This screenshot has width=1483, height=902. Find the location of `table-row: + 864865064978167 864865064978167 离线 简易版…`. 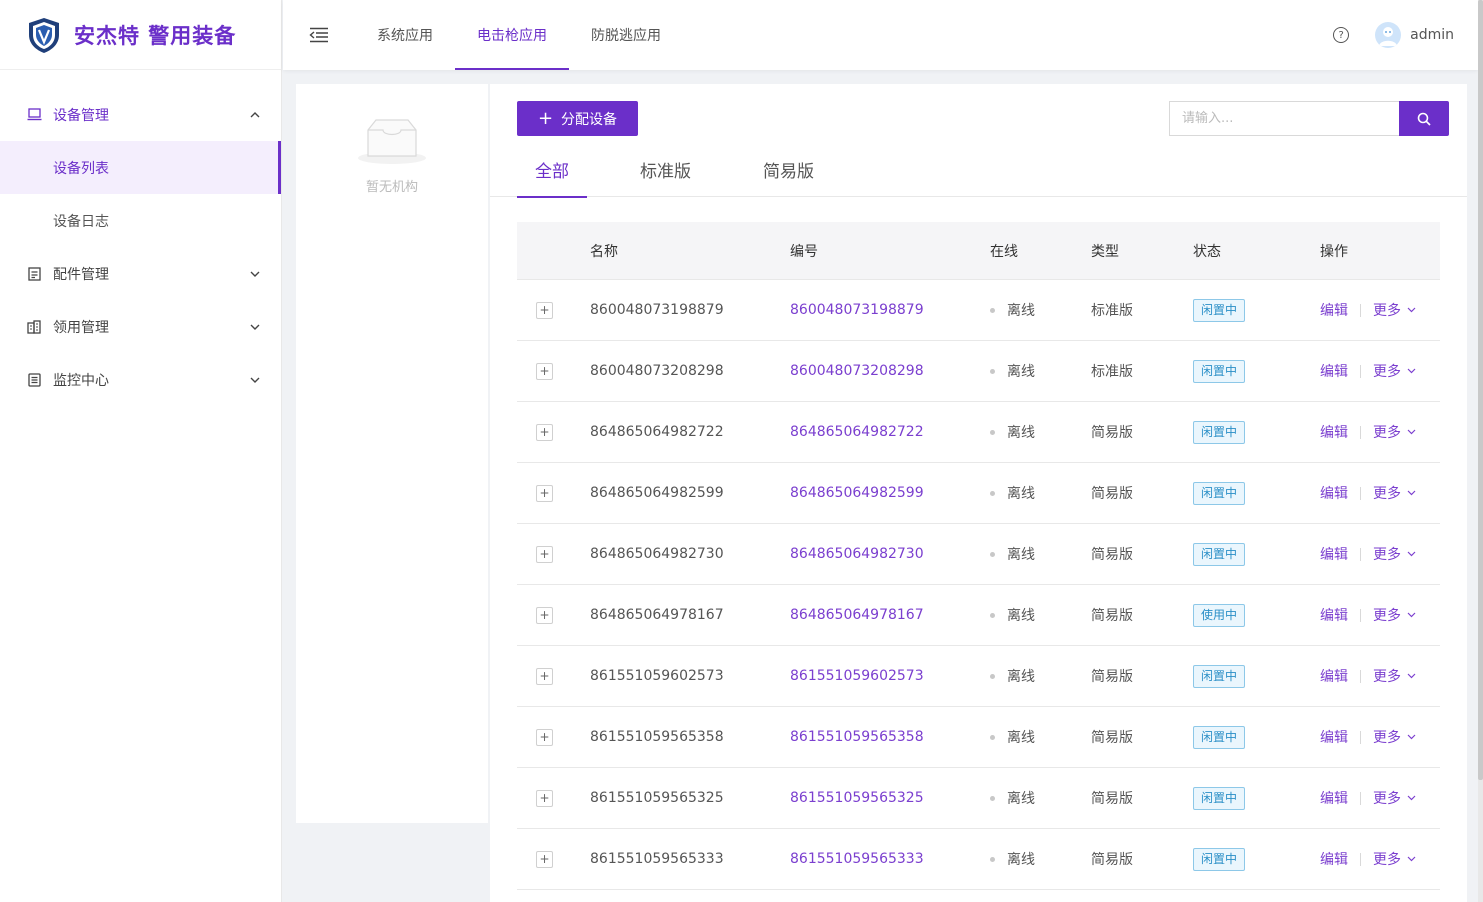

table-row: + 864865064978167 864865064978167 离线 简易版… is located at coordinates (978, 615).